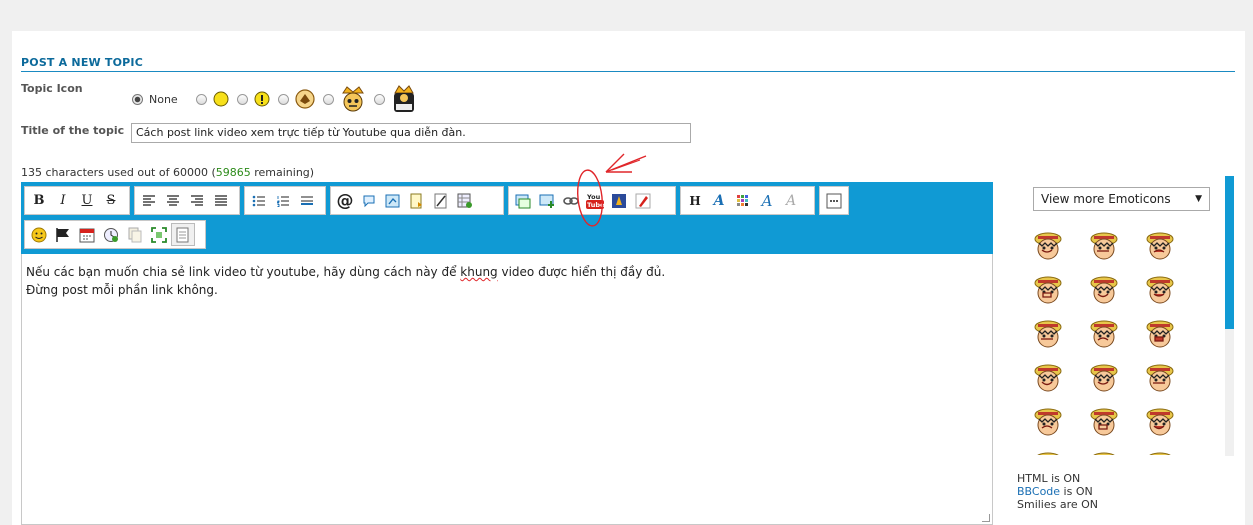 This screenshot has height=525, width=1253. What do you see at coordinates (183, 234) in the screenshot?
I see `source-view-icon` at bounding box center [183, 234].